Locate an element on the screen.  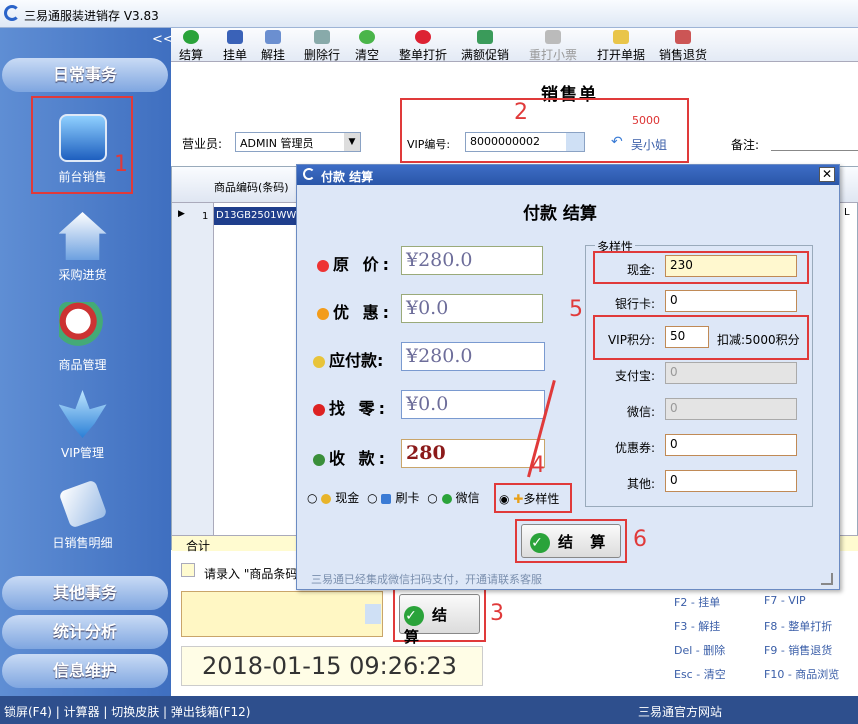
radio-multi: ◉ ✚多样性 is located at coordinates (529, 498).